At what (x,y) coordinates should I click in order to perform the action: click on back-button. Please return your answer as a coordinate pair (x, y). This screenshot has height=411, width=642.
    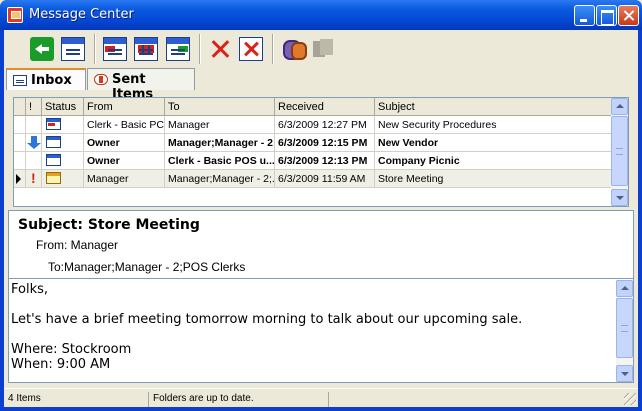
    Looking at the image, I should click on (42, 49).